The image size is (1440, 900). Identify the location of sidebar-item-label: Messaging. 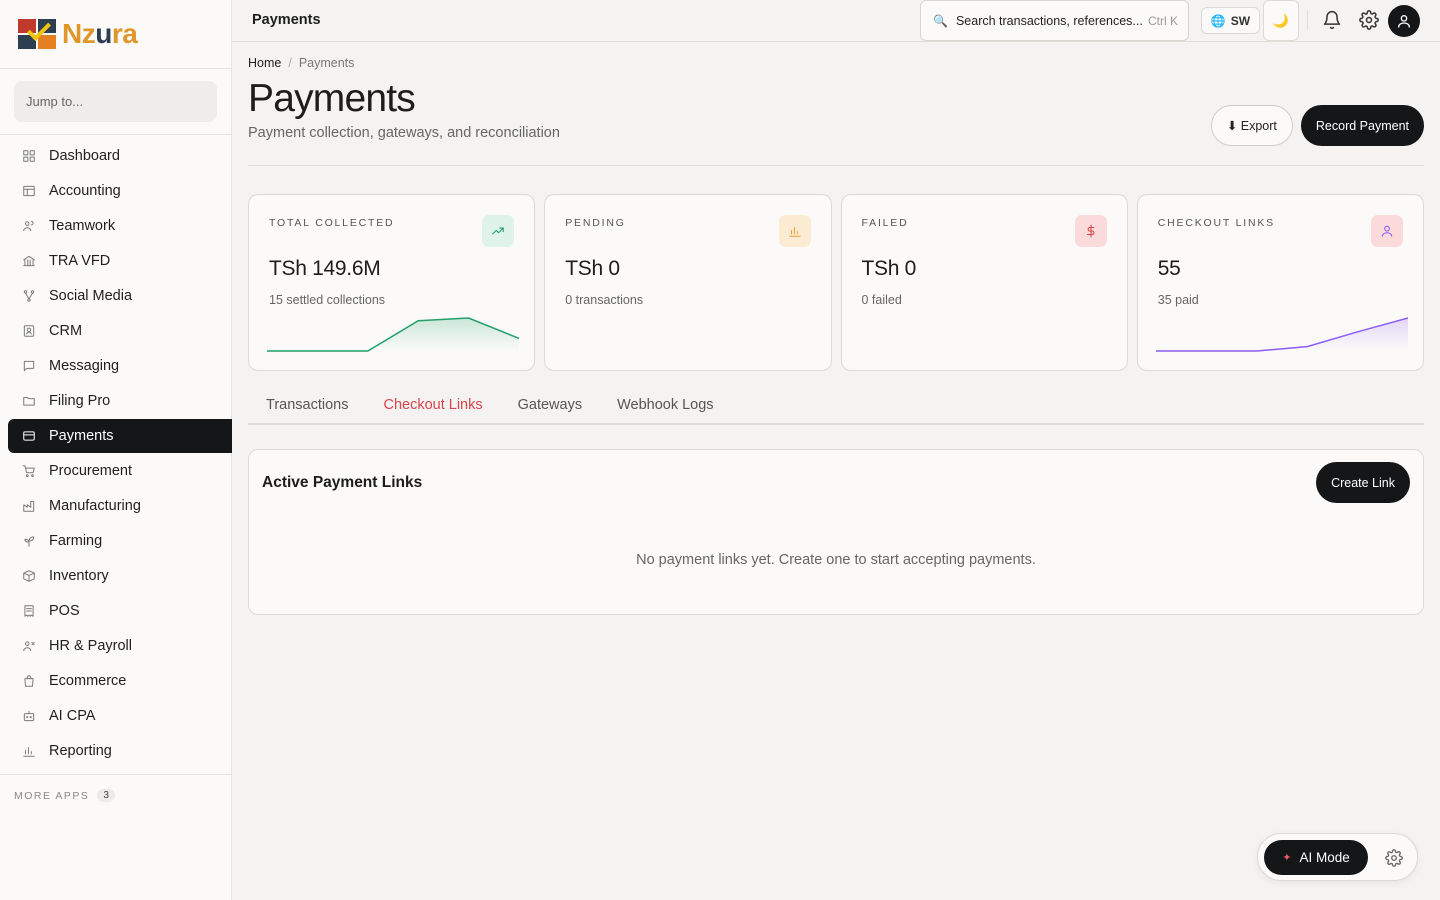
(84, 366).